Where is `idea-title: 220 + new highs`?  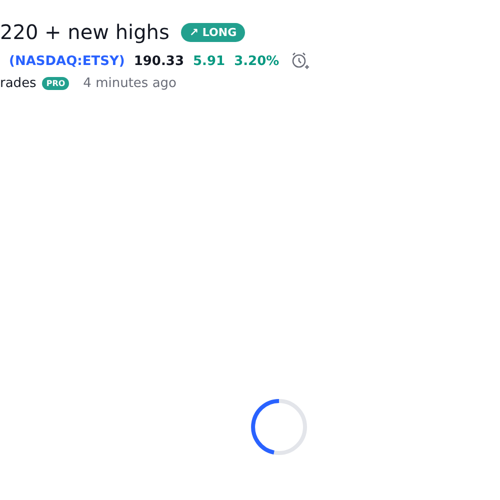 idea-title: 220 + new highs is located at coordinates (85, 32).